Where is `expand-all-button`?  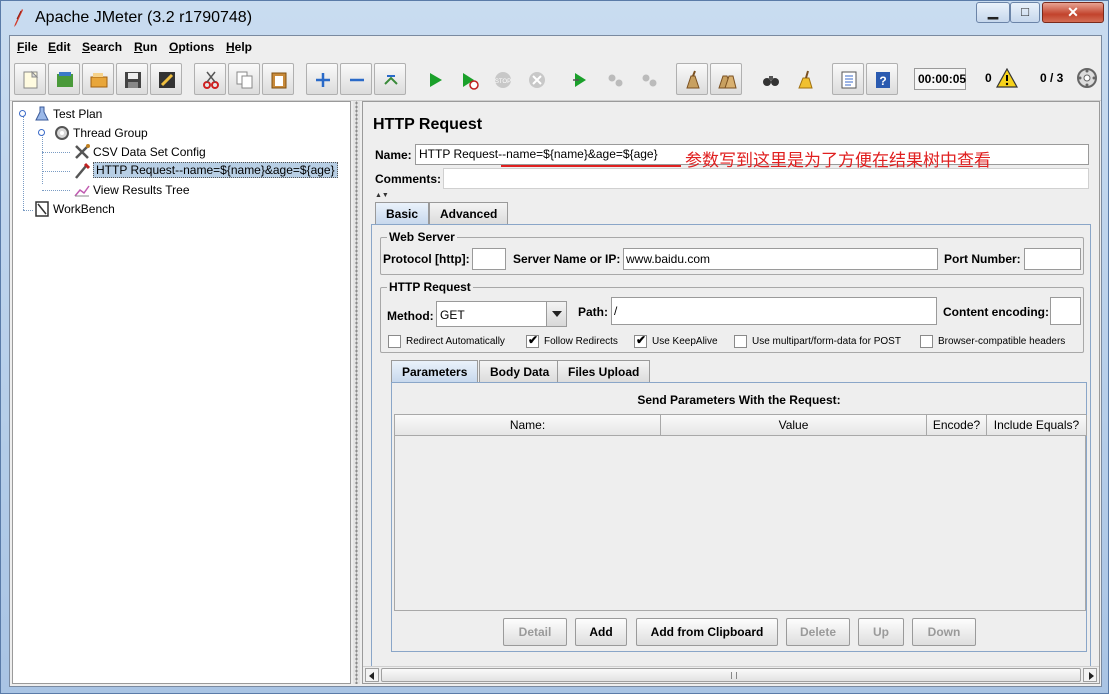
expand-all-button is located at coordinates (322, 79).